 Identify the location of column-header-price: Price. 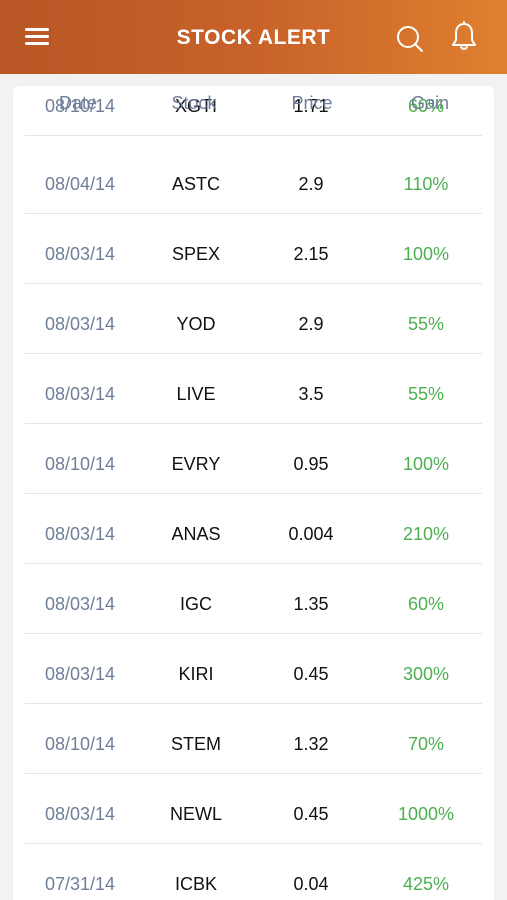
(312, 103).